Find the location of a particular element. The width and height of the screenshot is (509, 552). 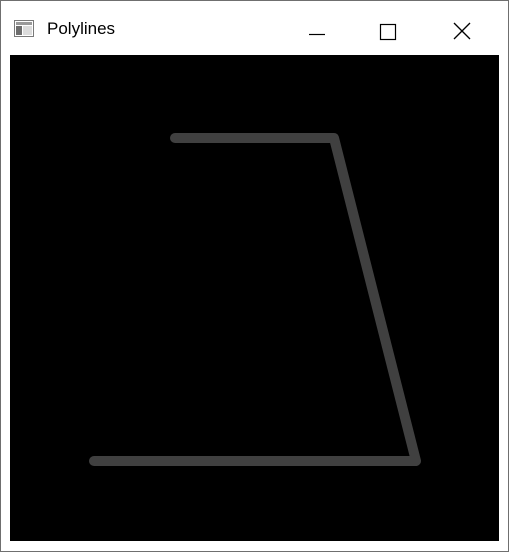

title-bar: Polylines is located at coordinates (254, 28).